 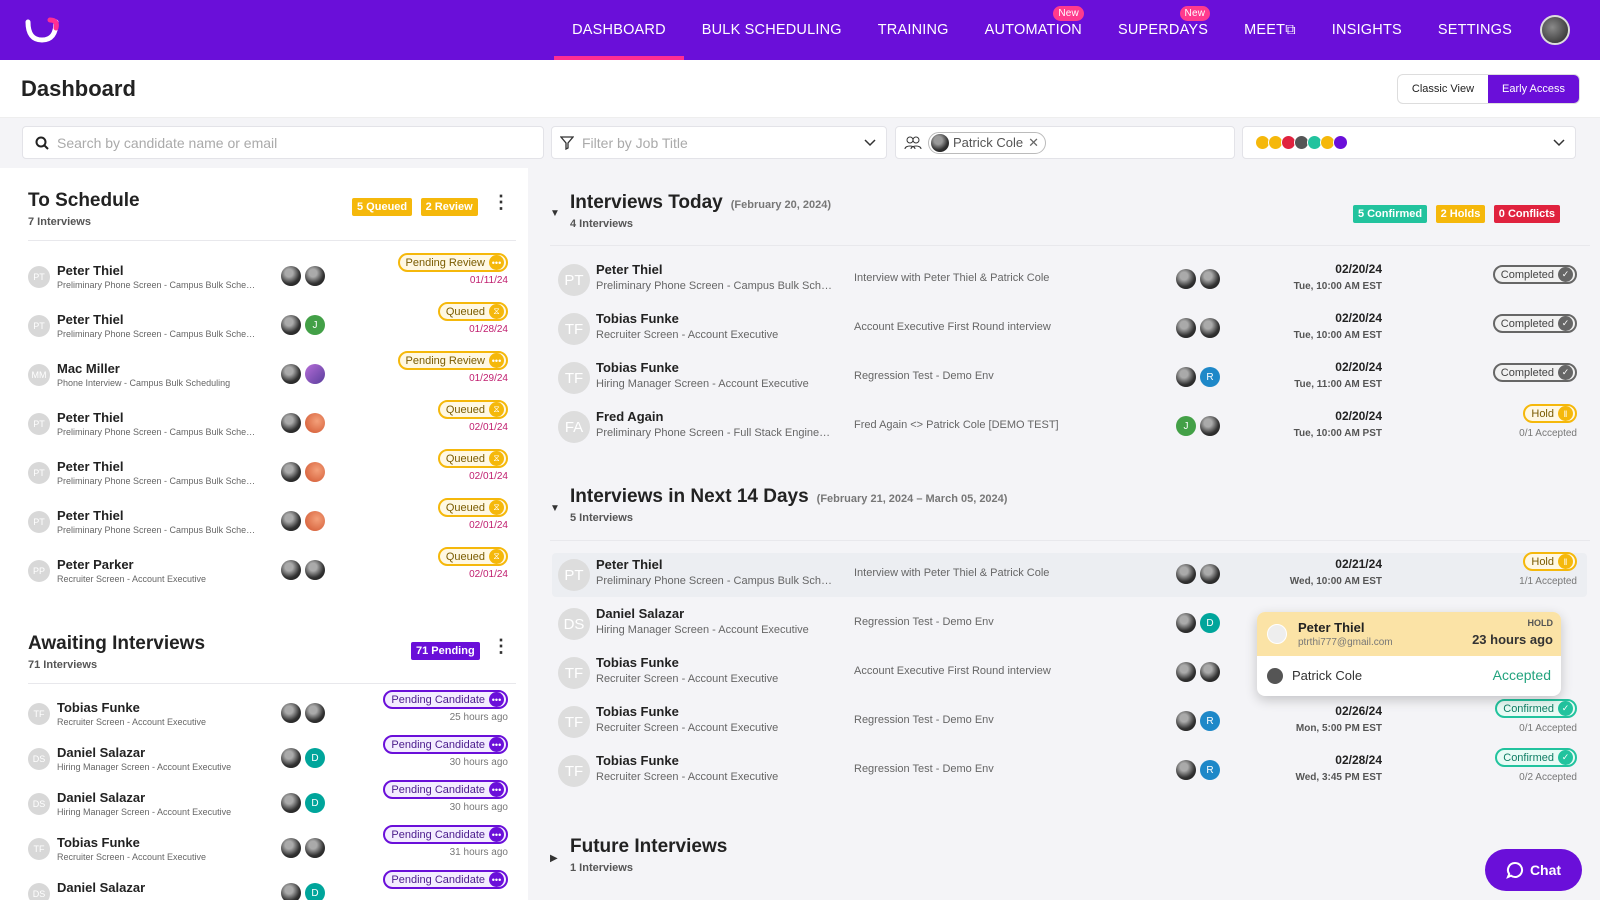 What do you see at coordinates (1198, 426) in the screenshot?
I see `interviewer-avatars: J` at bounding box center [1198, 426].